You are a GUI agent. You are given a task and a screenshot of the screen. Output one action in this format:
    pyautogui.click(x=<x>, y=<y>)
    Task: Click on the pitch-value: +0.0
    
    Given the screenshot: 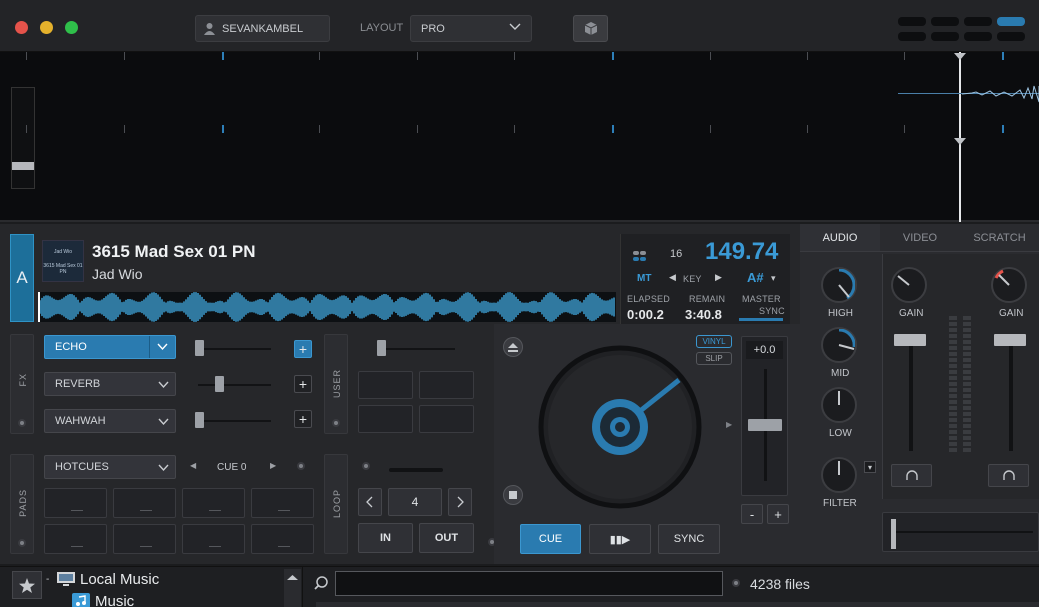 What is the action you would take?
    pyautogui.click(x=764, y=350)
    